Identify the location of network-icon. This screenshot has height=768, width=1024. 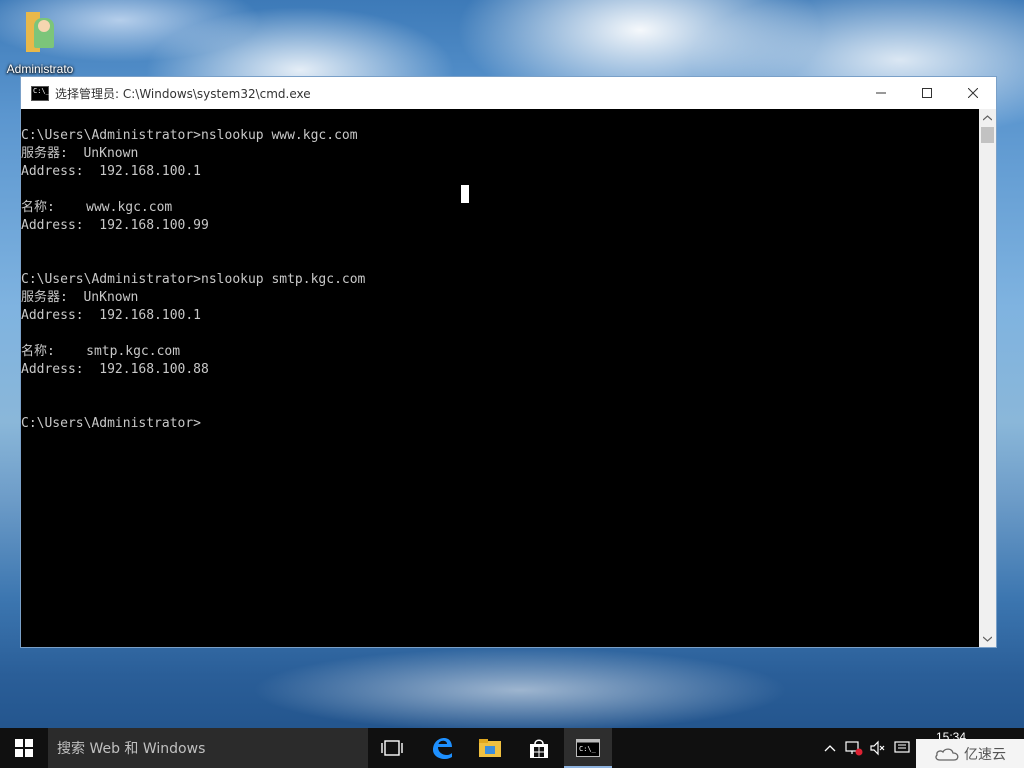
(854, 748).